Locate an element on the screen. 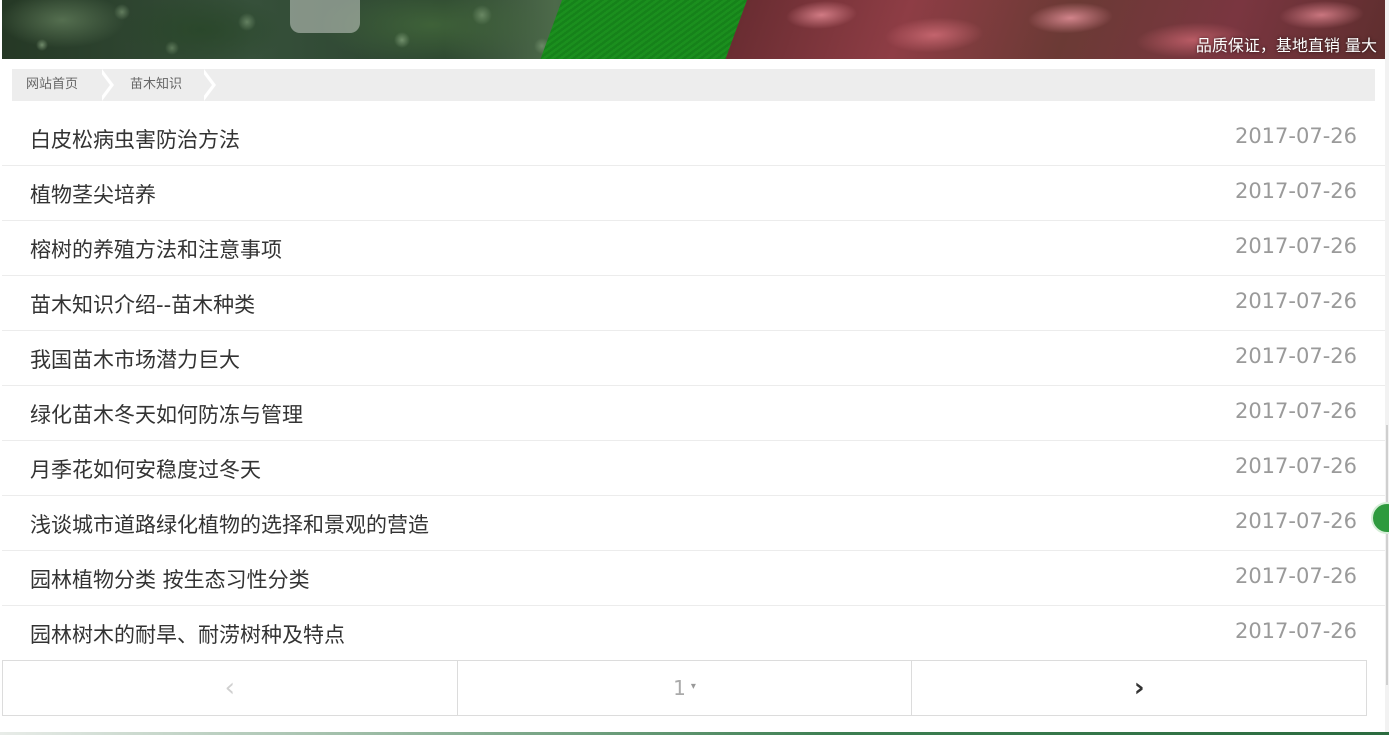  prev-page-button: ‹ is located at coordinates (230, 688).